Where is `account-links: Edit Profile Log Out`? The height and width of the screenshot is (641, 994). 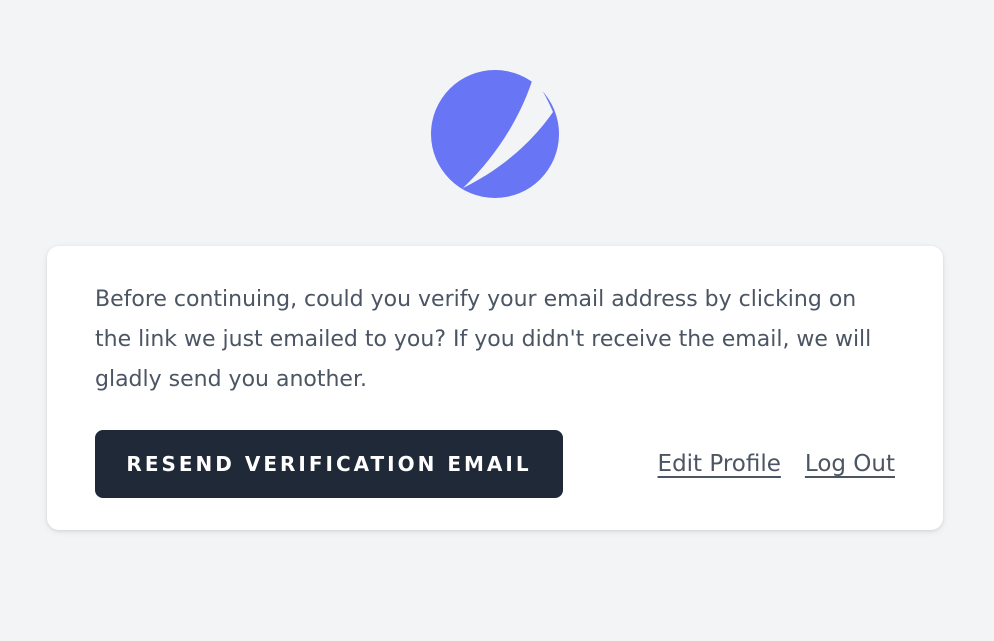 account-links: Edit Profile Log Out is located at coordinates (776, 464).